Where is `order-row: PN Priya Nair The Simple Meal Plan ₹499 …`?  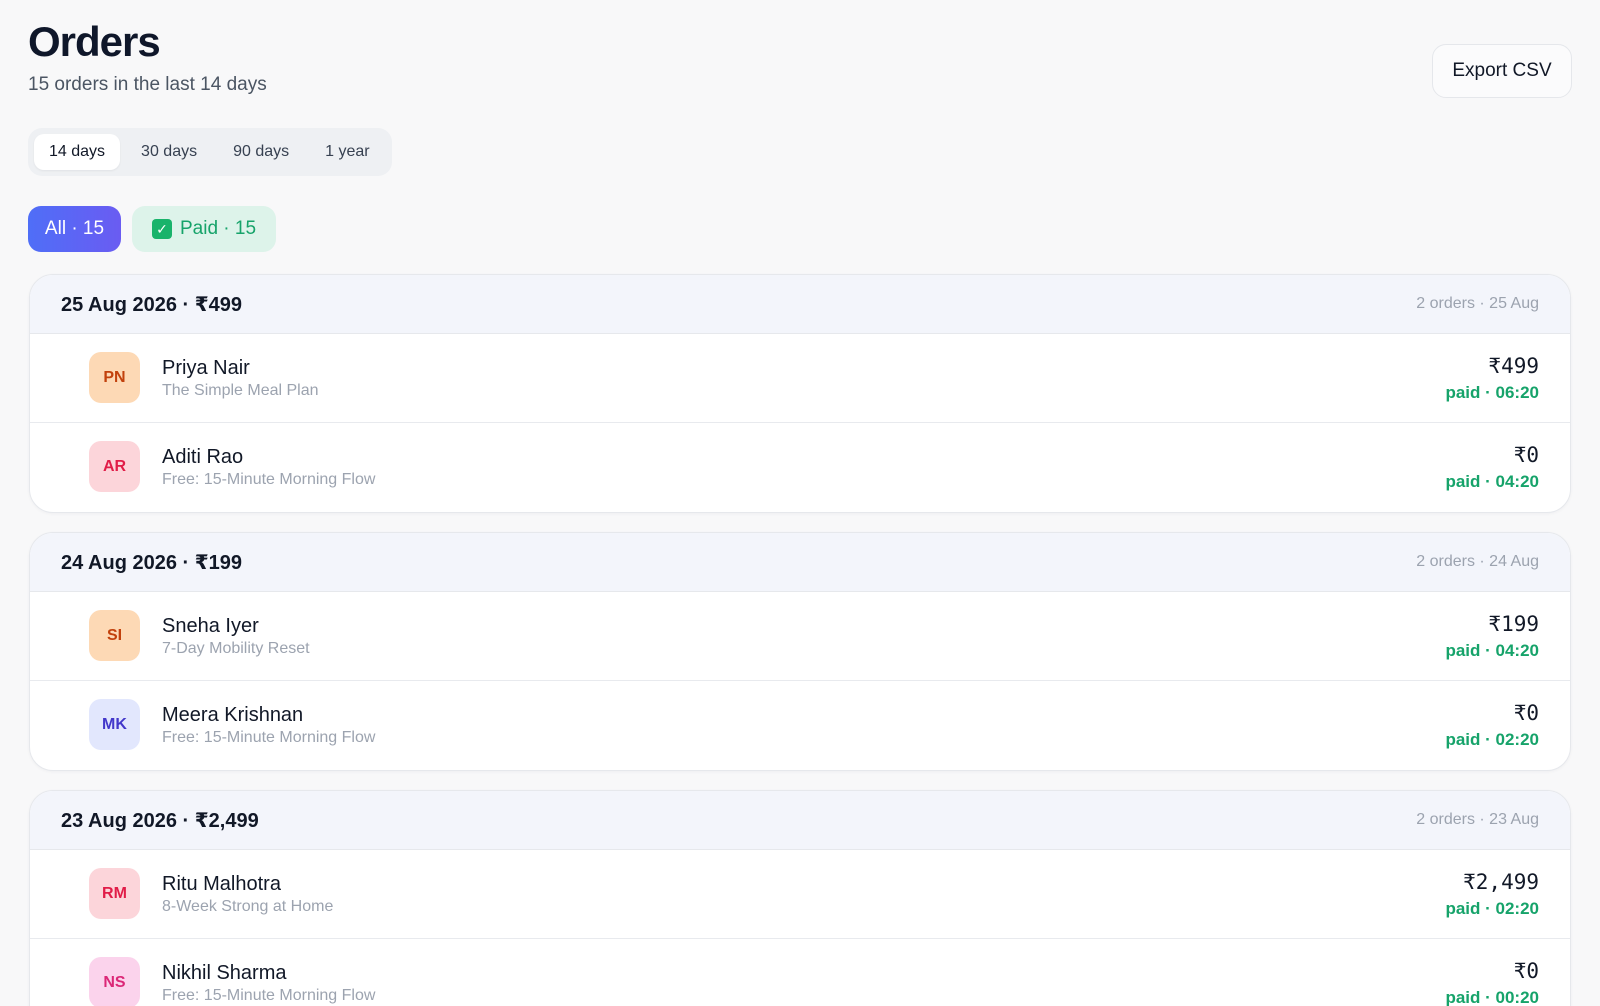 order-row: PN Priya Nair The Simple Meal Plan ₹499 … is located at coordinates (800, 378).